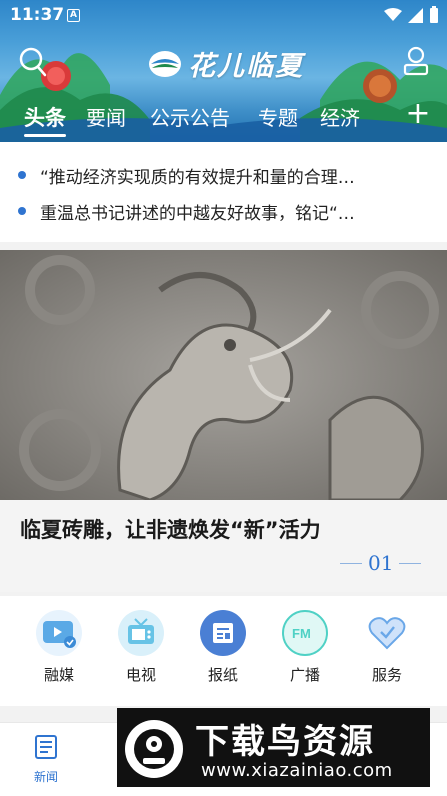 The width and height of the screenshot is (447, 796). I want to click on tab-announcements: 公示公告, so click(190, 116).